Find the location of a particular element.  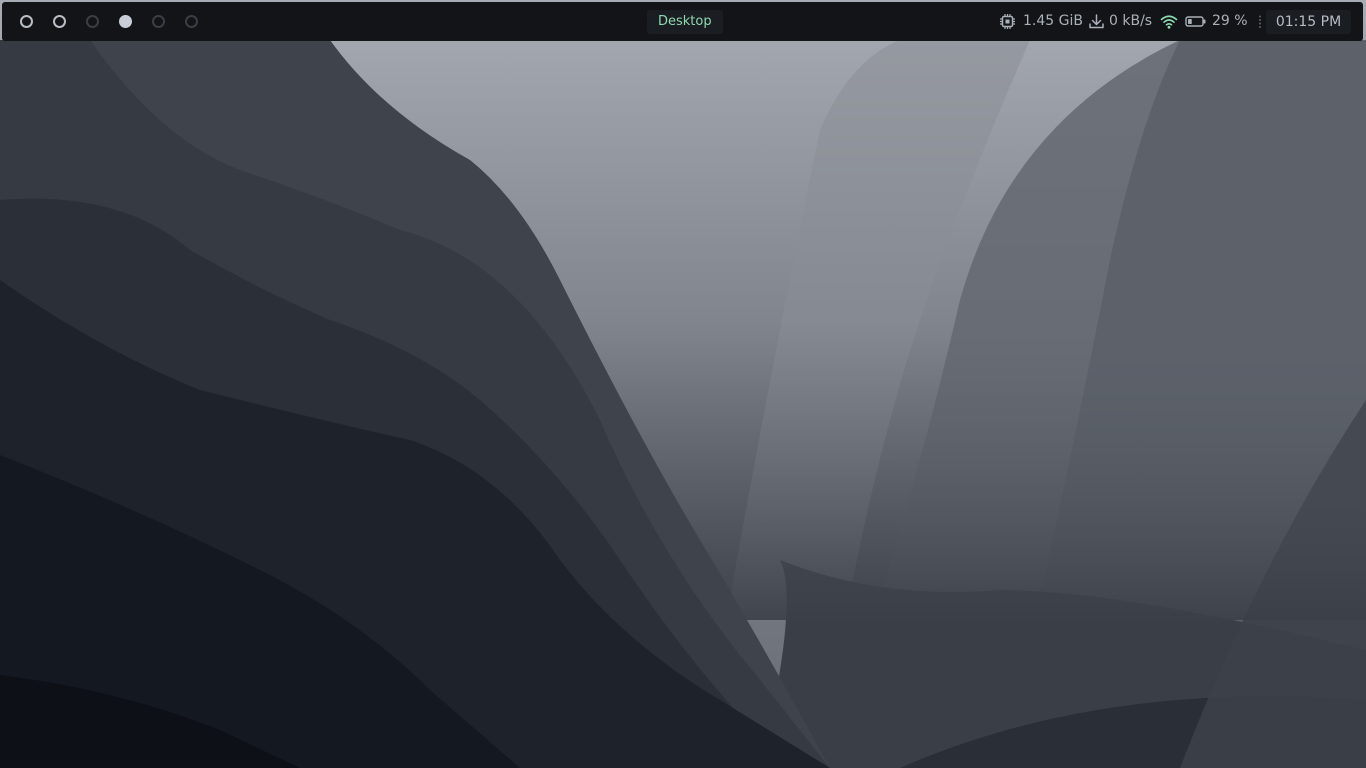

network-speed-value: 0 kB/s is located at coordinates (1131, 21).